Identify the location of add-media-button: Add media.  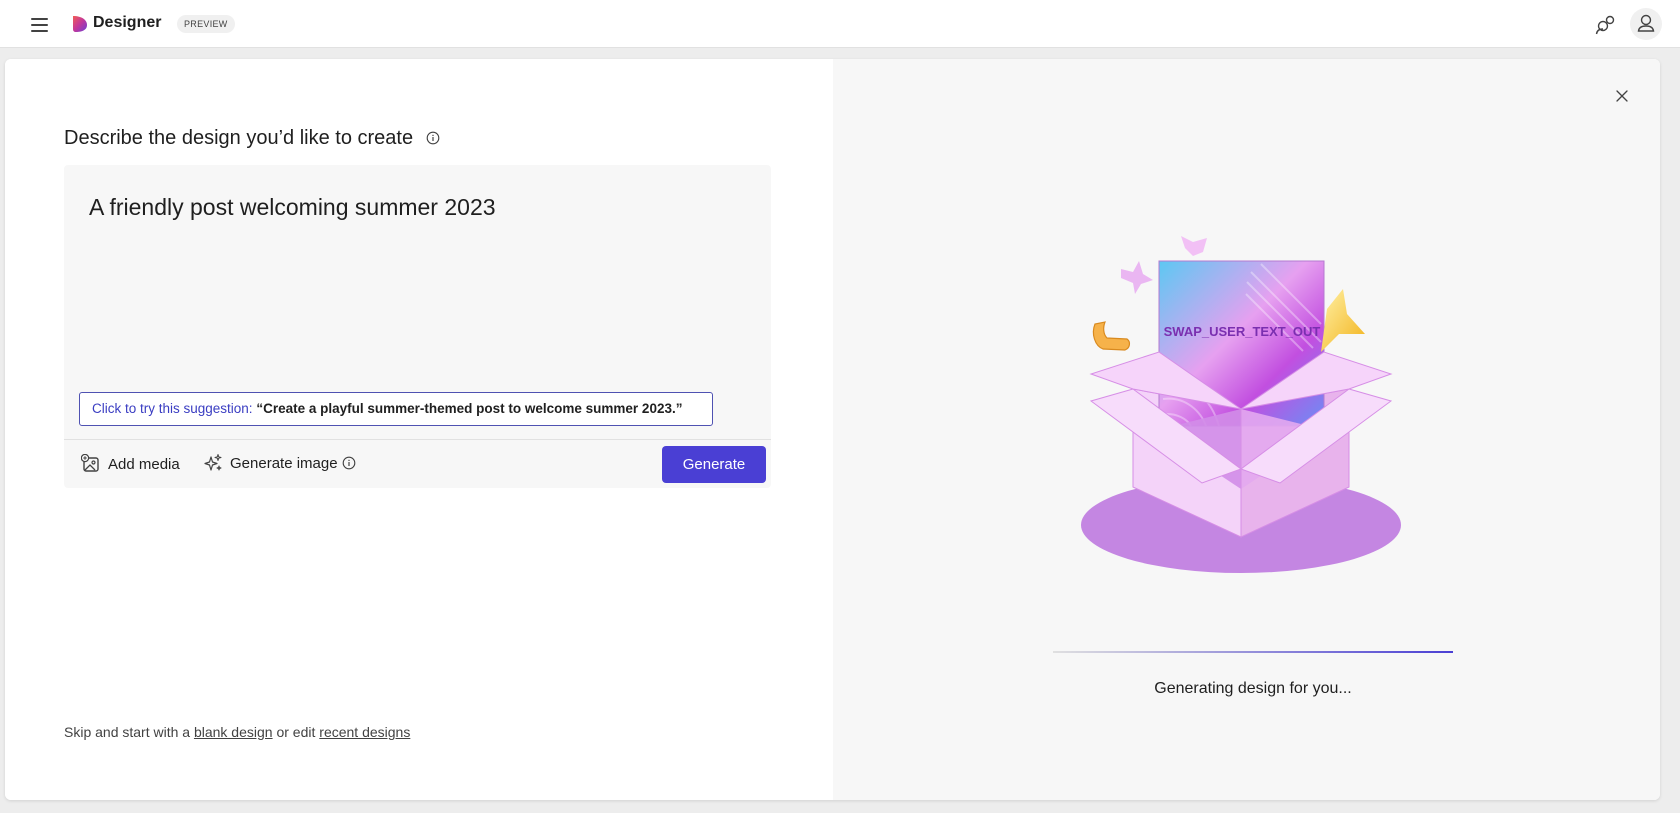
(130, 464).